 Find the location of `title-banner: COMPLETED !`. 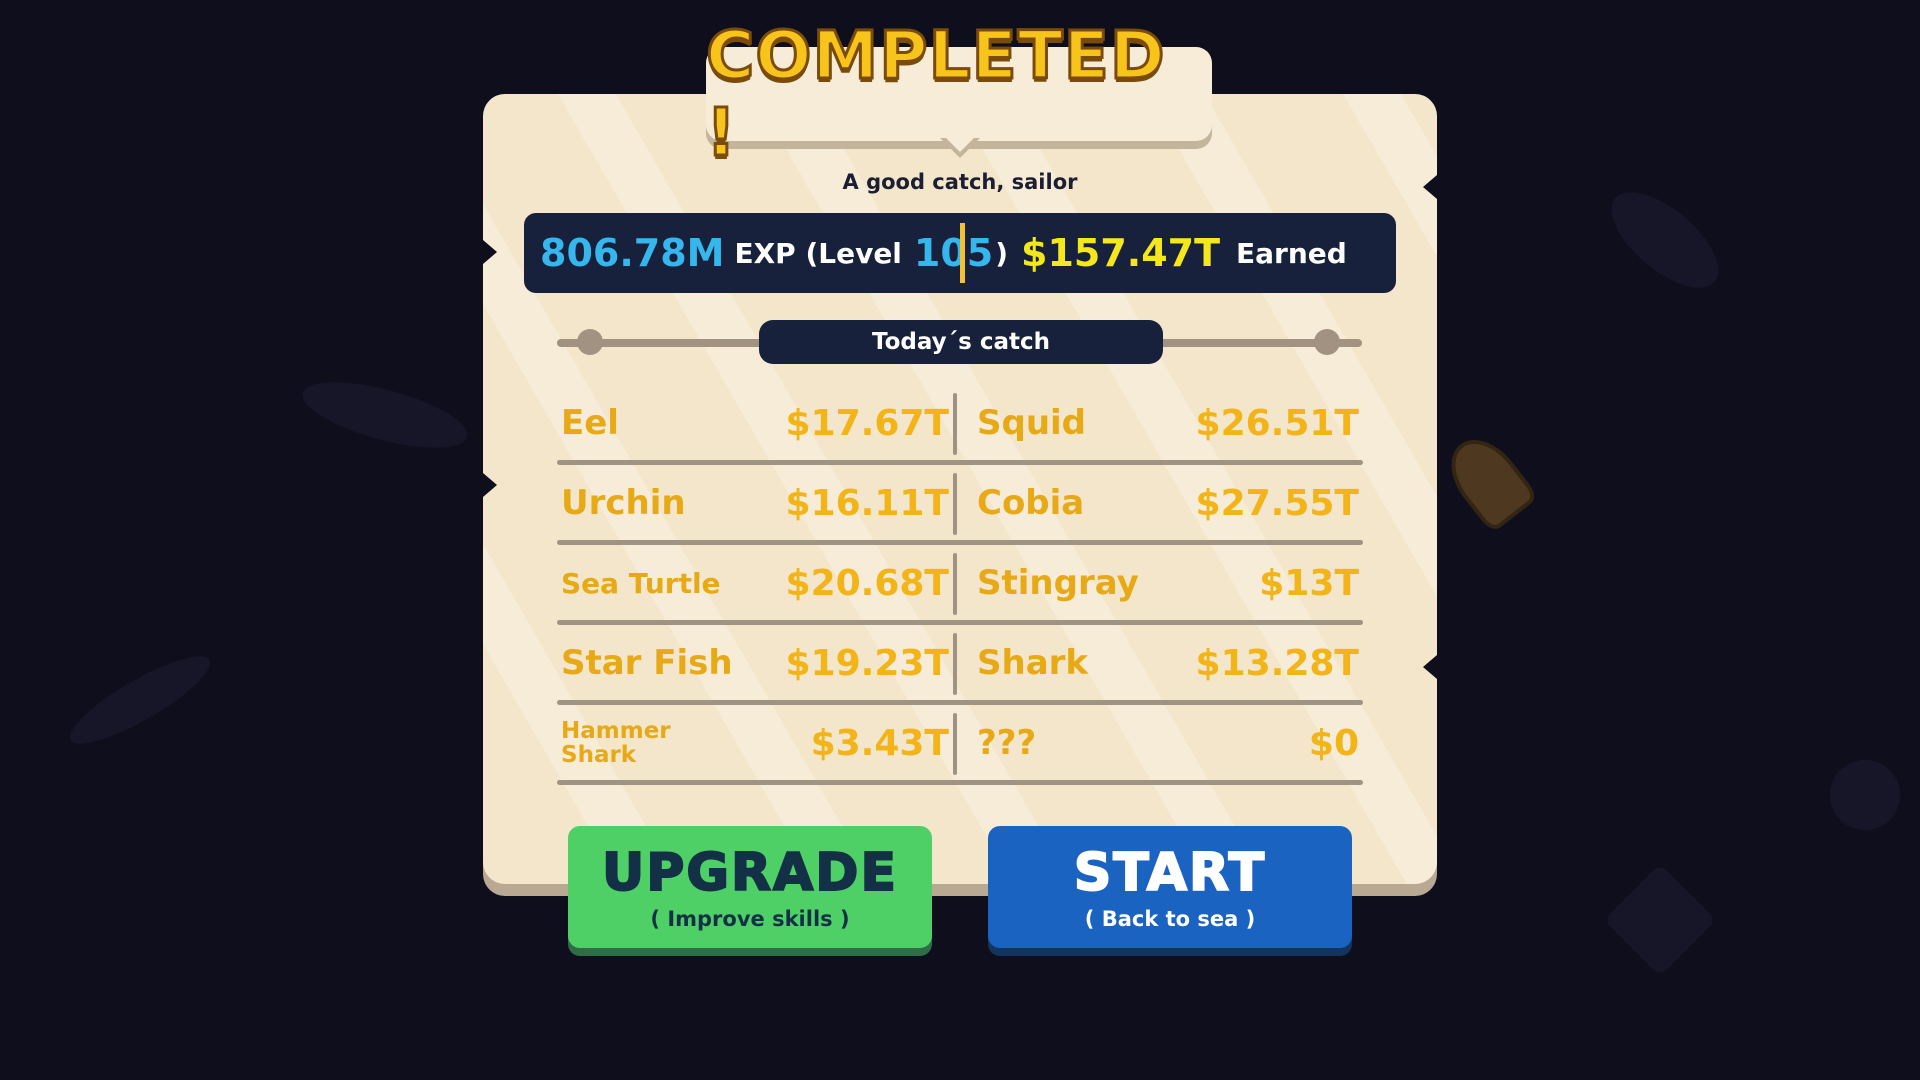

title-banner: COMPLETED ! is located at coordinates (958, 94).